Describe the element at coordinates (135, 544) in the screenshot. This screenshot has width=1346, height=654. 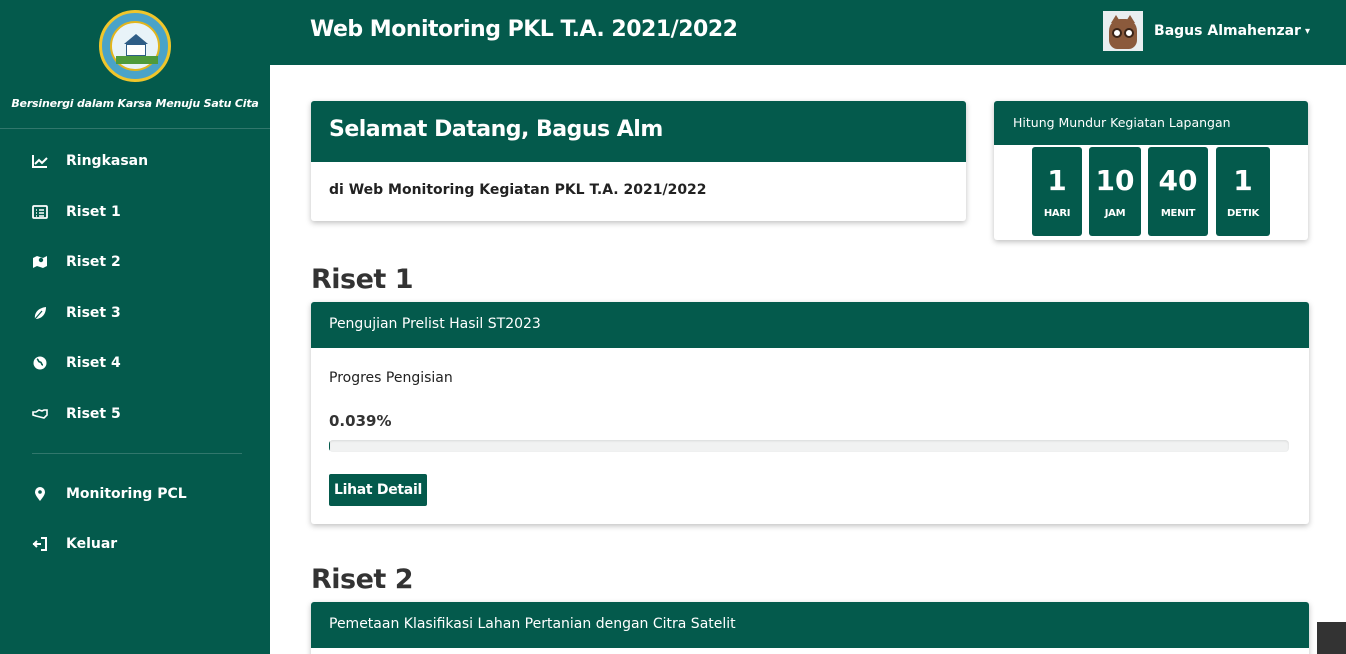
I see `sidebar-item-keluar: Keluar` at that location.